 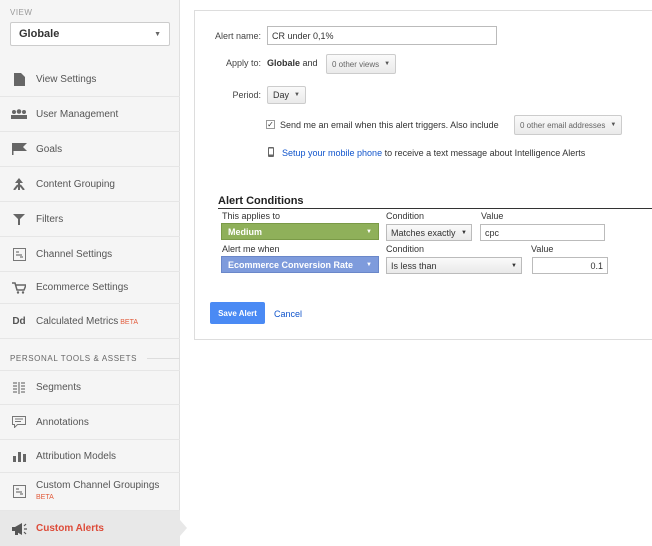 I want to click on section-header-personal-tools: PERSONAL TOOLS & ASSETS, so click(x=95, y=358).